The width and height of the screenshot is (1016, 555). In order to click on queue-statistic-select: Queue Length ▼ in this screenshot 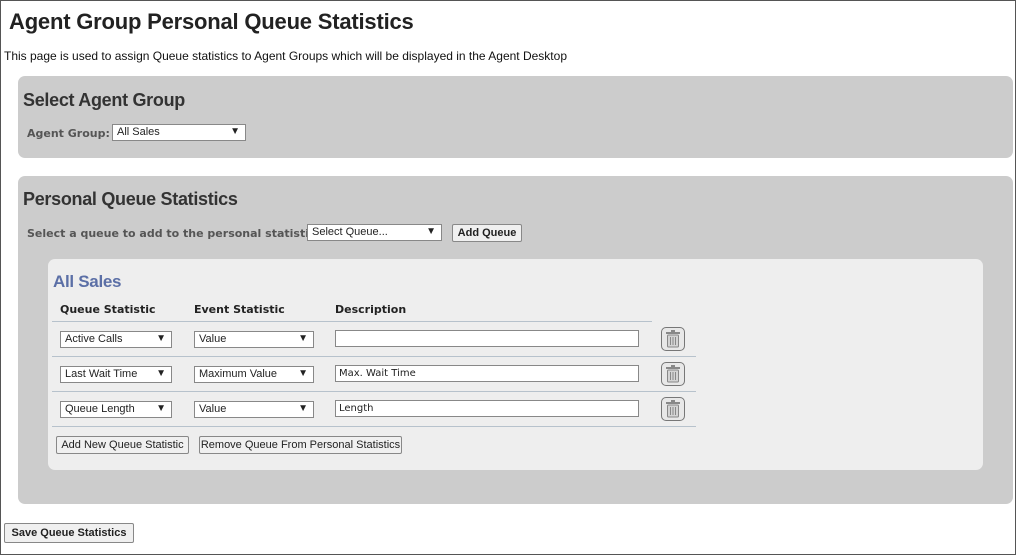, I will do `click(116, 409)`.